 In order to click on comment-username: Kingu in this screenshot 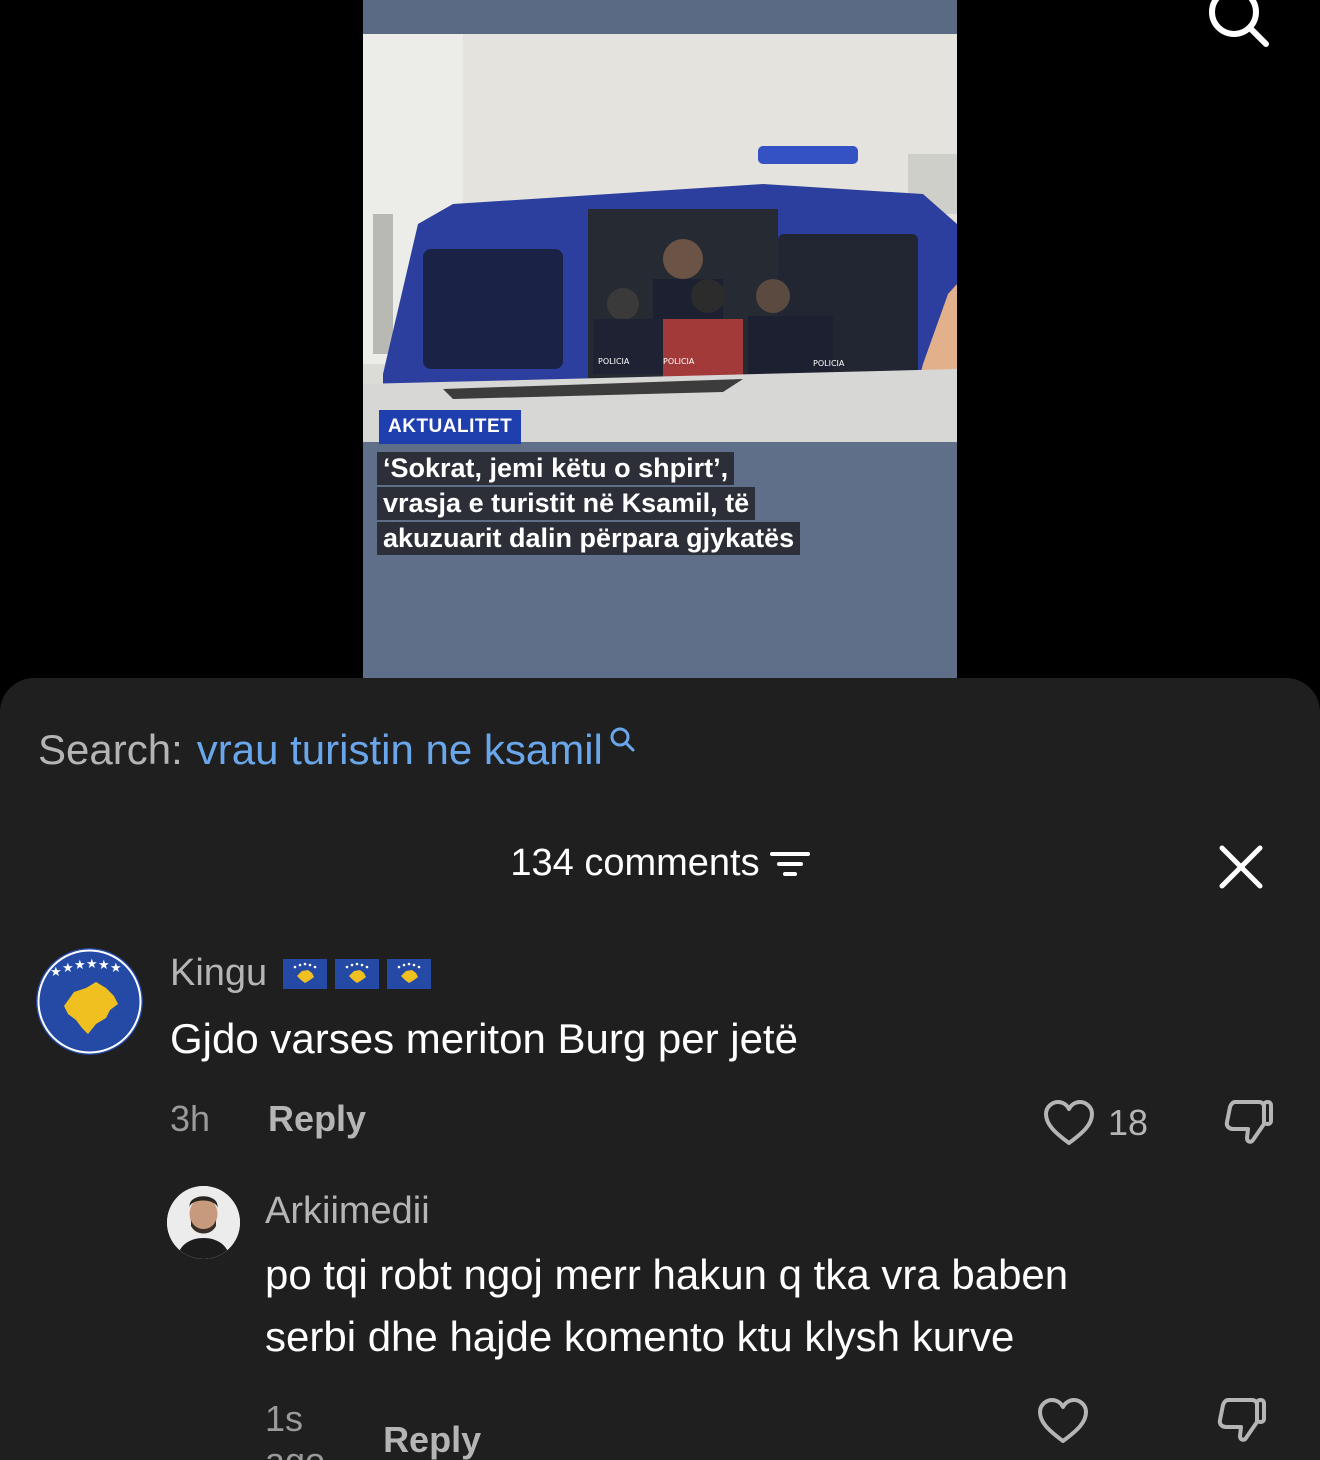, I will do `click(301, 973)`.